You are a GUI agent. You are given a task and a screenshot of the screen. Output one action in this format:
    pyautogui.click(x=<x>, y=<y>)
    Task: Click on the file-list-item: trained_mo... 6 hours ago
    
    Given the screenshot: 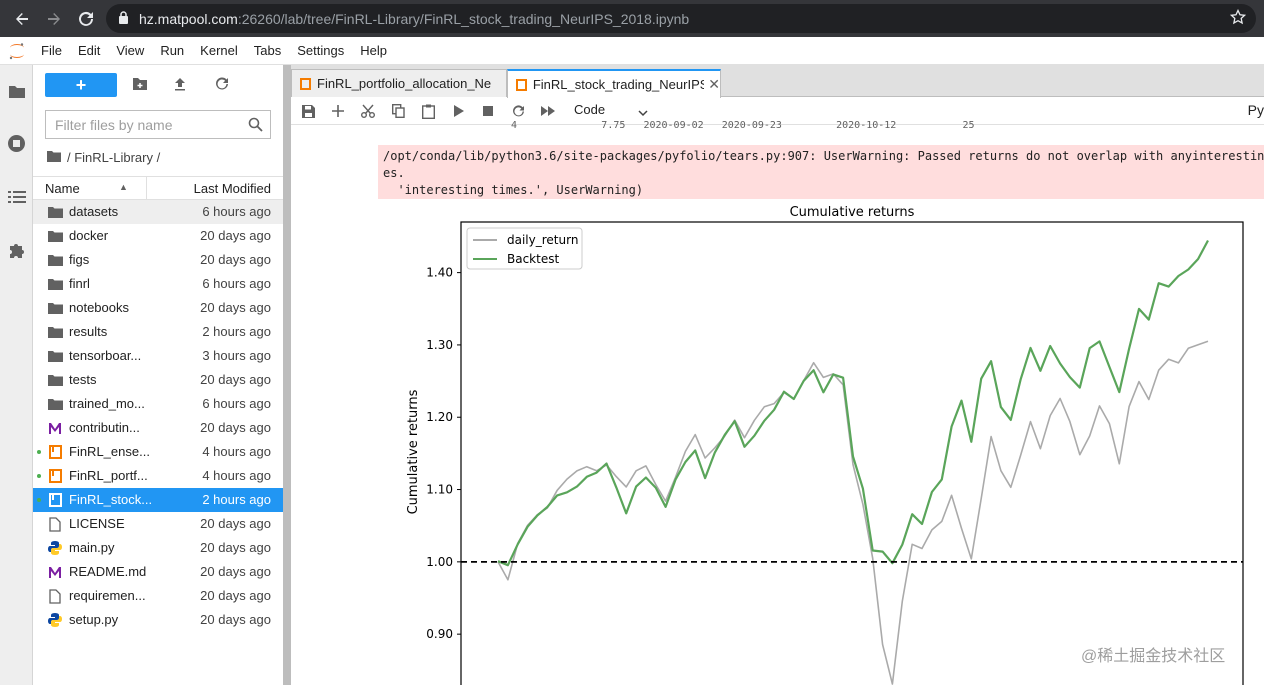 What is the action you would take?
    pyautogui.click(x=158, y=404)
    